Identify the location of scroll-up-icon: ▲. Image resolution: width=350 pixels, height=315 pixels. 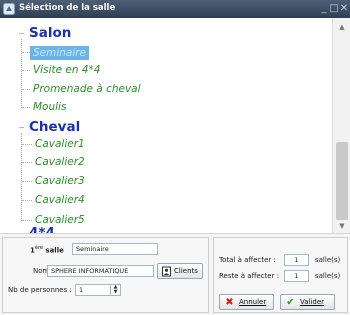
(342, 27).